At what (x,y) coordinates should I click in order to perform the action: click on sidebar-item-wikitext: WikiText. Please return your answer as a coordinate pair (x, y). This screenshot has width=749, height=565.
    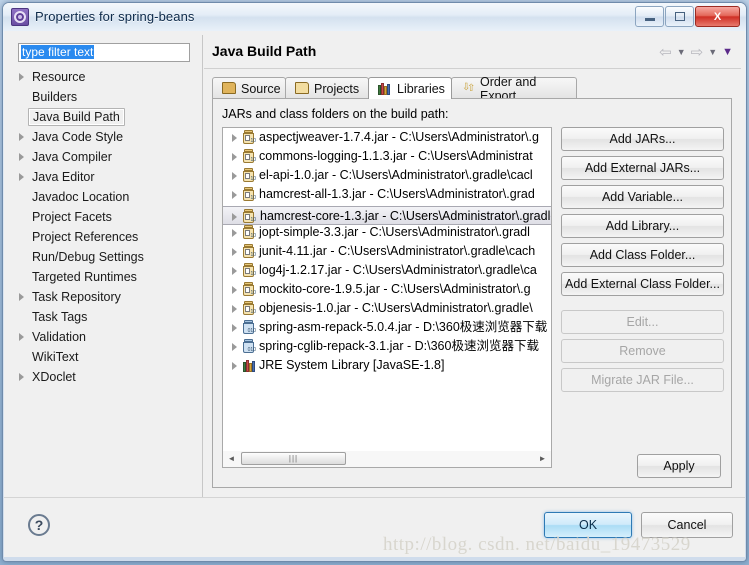
    Looking at the image, I should click on (106, 357).